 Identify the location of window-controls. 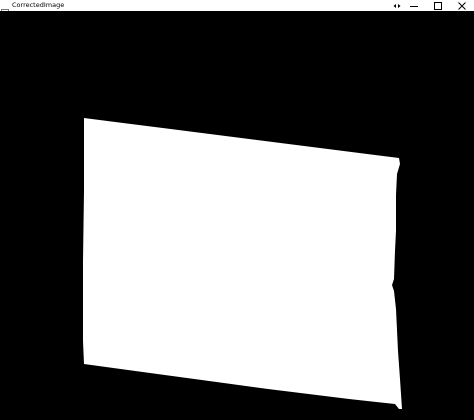
(438, 5).